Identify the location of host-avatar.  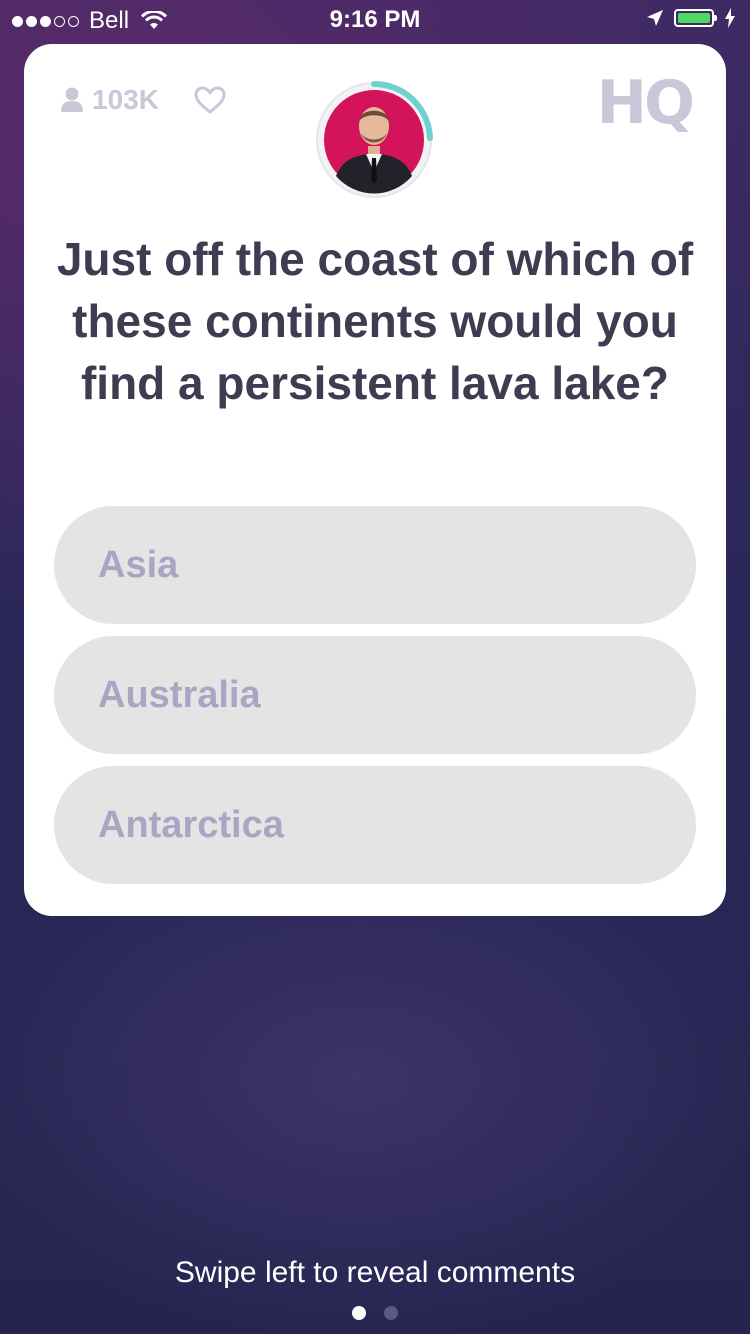
(374, 140).